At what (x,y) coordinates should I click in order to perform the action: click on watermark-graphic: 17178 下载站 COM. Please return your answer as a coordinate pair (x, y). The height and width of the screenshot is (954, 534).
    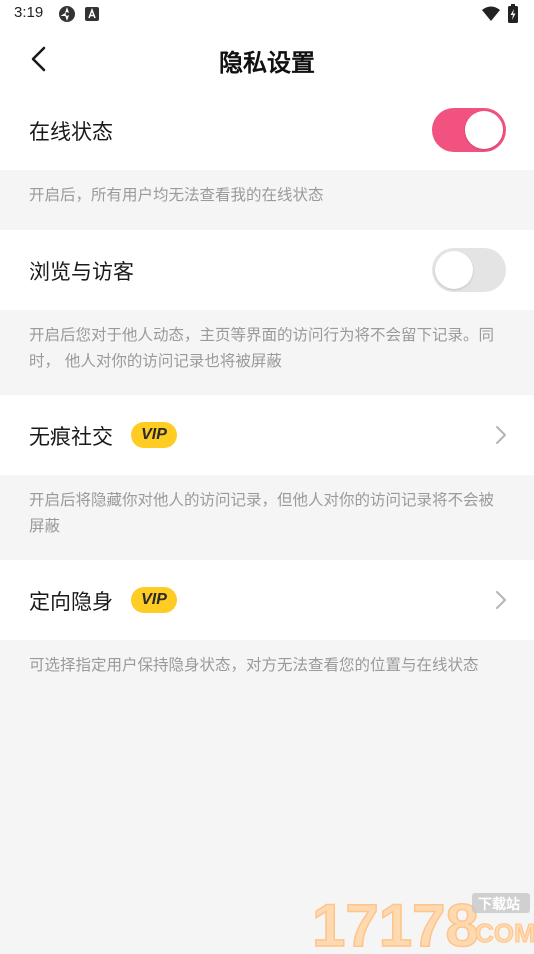
    Looking at the image, I should click on (422, 922).